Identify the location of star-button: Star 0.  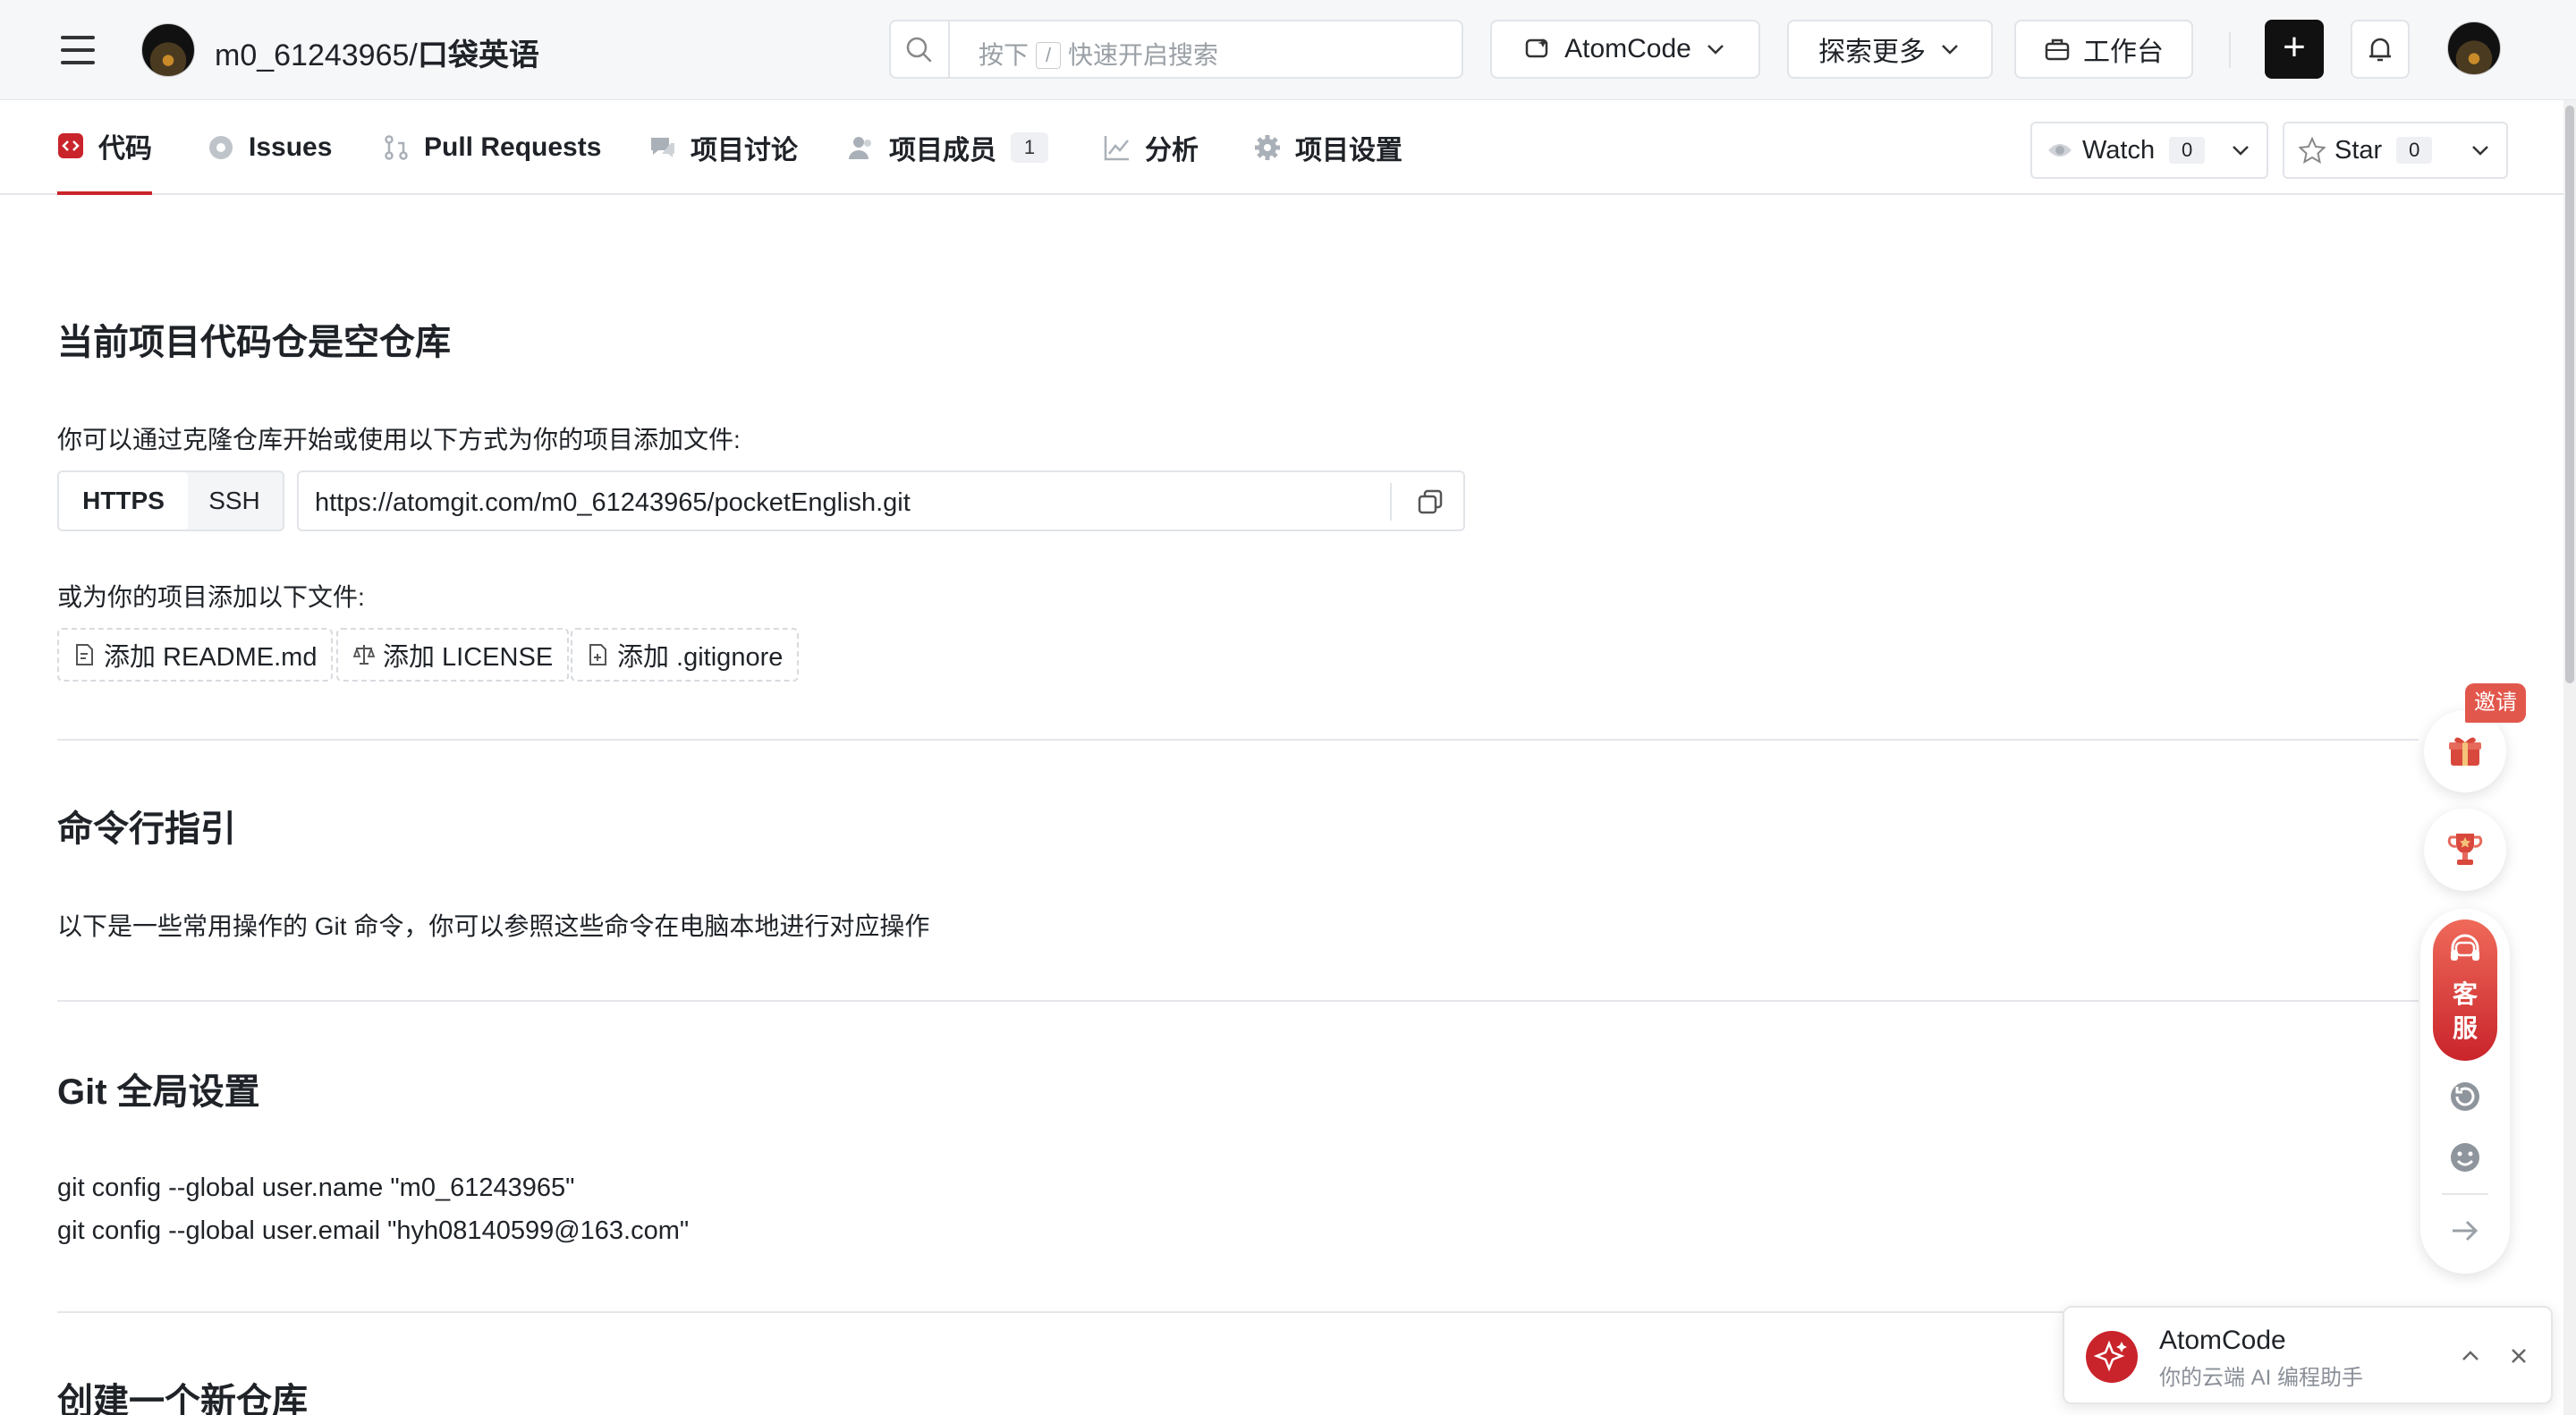
(2395, 151).